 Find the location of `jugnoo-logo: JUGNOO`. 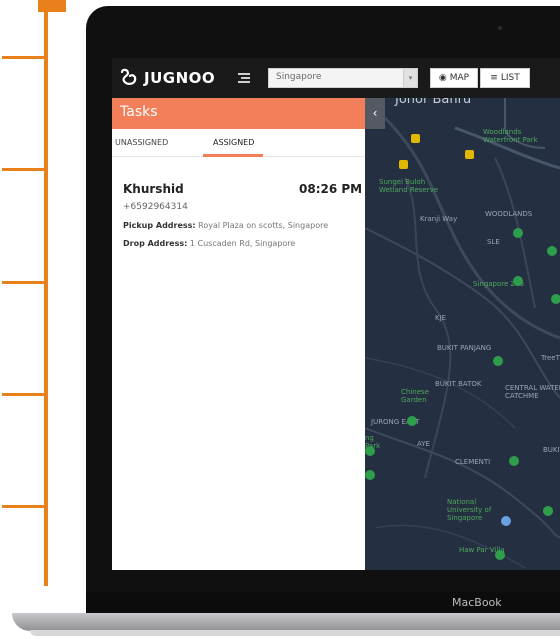

jugnoo-logo: JUGNOO is located at coordinates (166, 78).